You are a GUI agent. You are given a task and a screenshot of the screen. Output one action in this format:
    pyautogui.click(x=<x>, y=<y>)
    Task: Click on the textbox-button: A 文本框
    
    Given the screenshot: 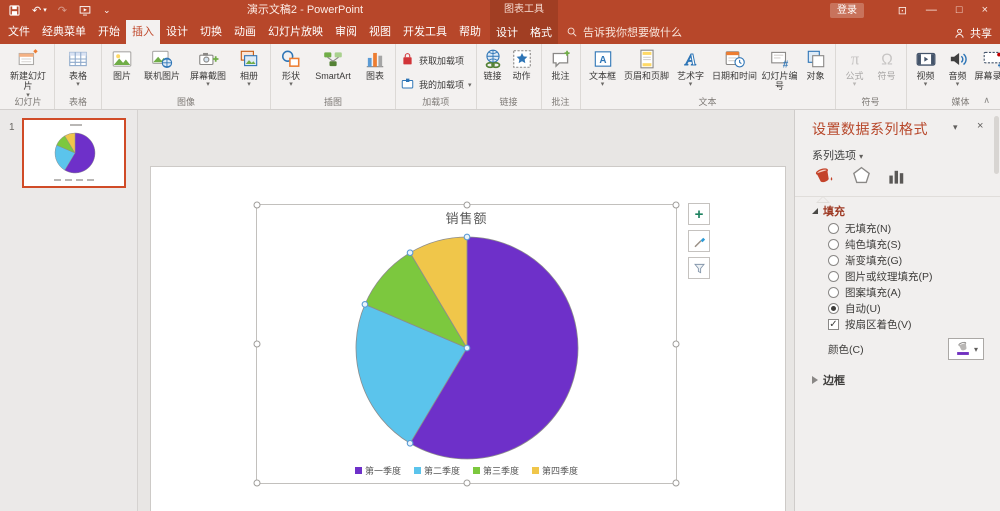 What is the action you would take?
    pyautogui.click(x=603, y=67)
    